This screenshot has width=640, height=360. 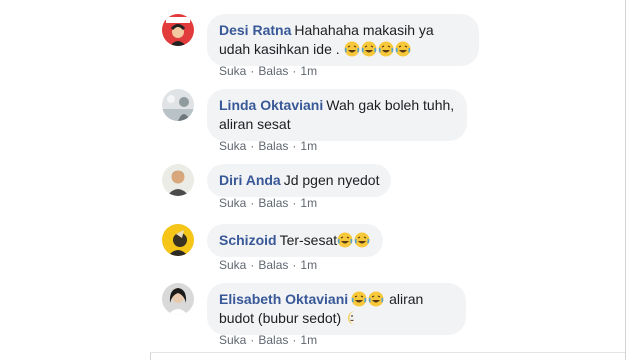 What do you see at coordinates (248, 240) in the screenshot?
I see `comment-author: Schizoid` at bounding box center [248, 240].